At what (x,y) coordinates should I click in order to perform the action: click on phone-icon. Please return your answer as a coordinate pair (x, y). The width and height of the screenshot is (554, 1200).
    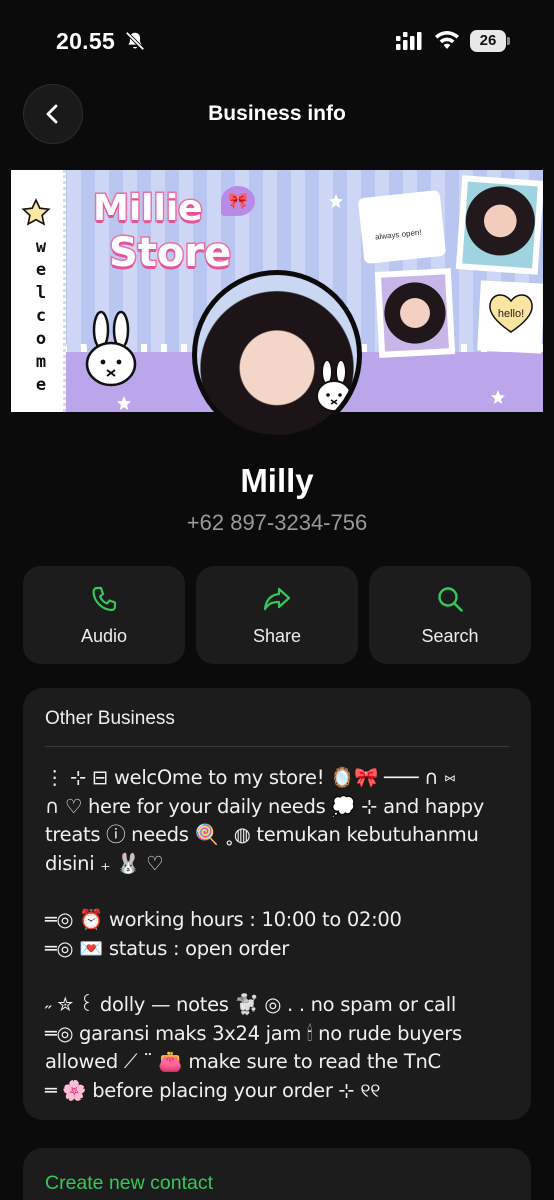
    Looking at the image, I should click on (104, 599).